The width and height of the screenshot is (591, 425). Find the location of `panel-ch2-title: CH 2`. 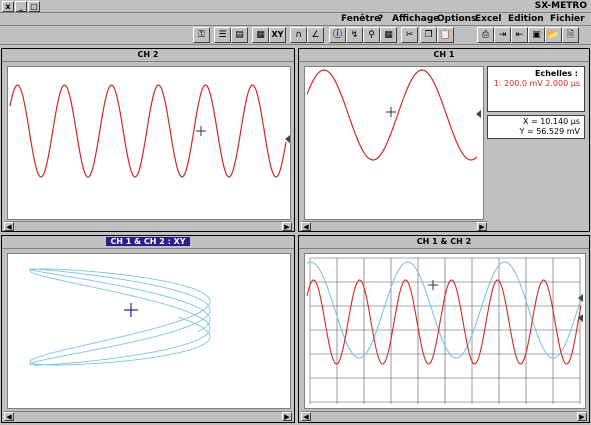

panel-ch2-title: CH 2 is located at coordinates (148, 55).